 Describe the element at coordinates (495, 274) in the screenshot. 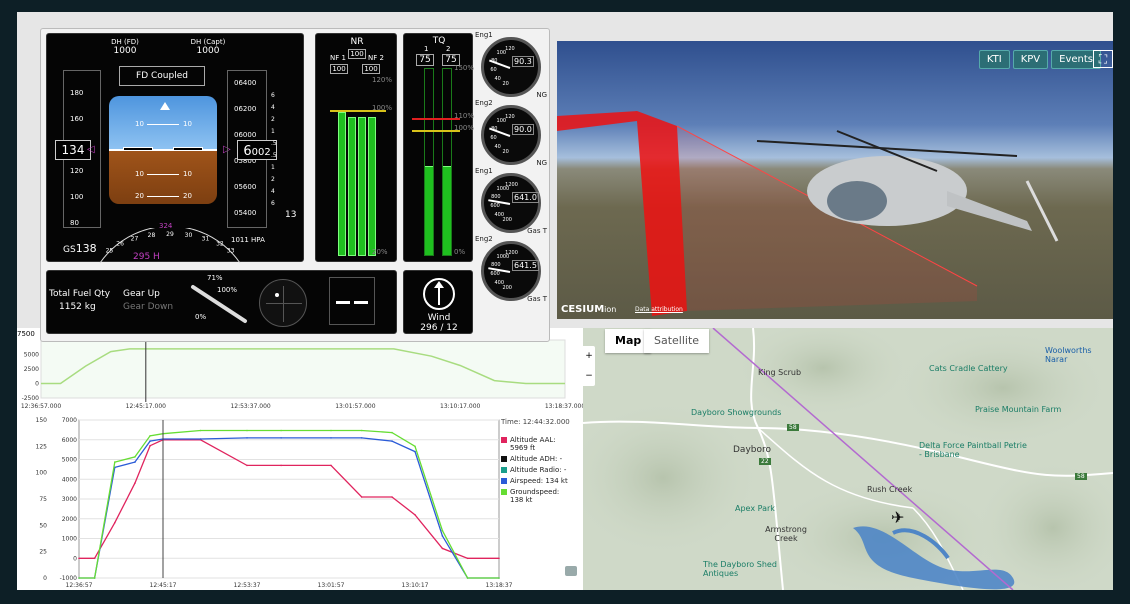

I see `dial-tick: 600` at that location.